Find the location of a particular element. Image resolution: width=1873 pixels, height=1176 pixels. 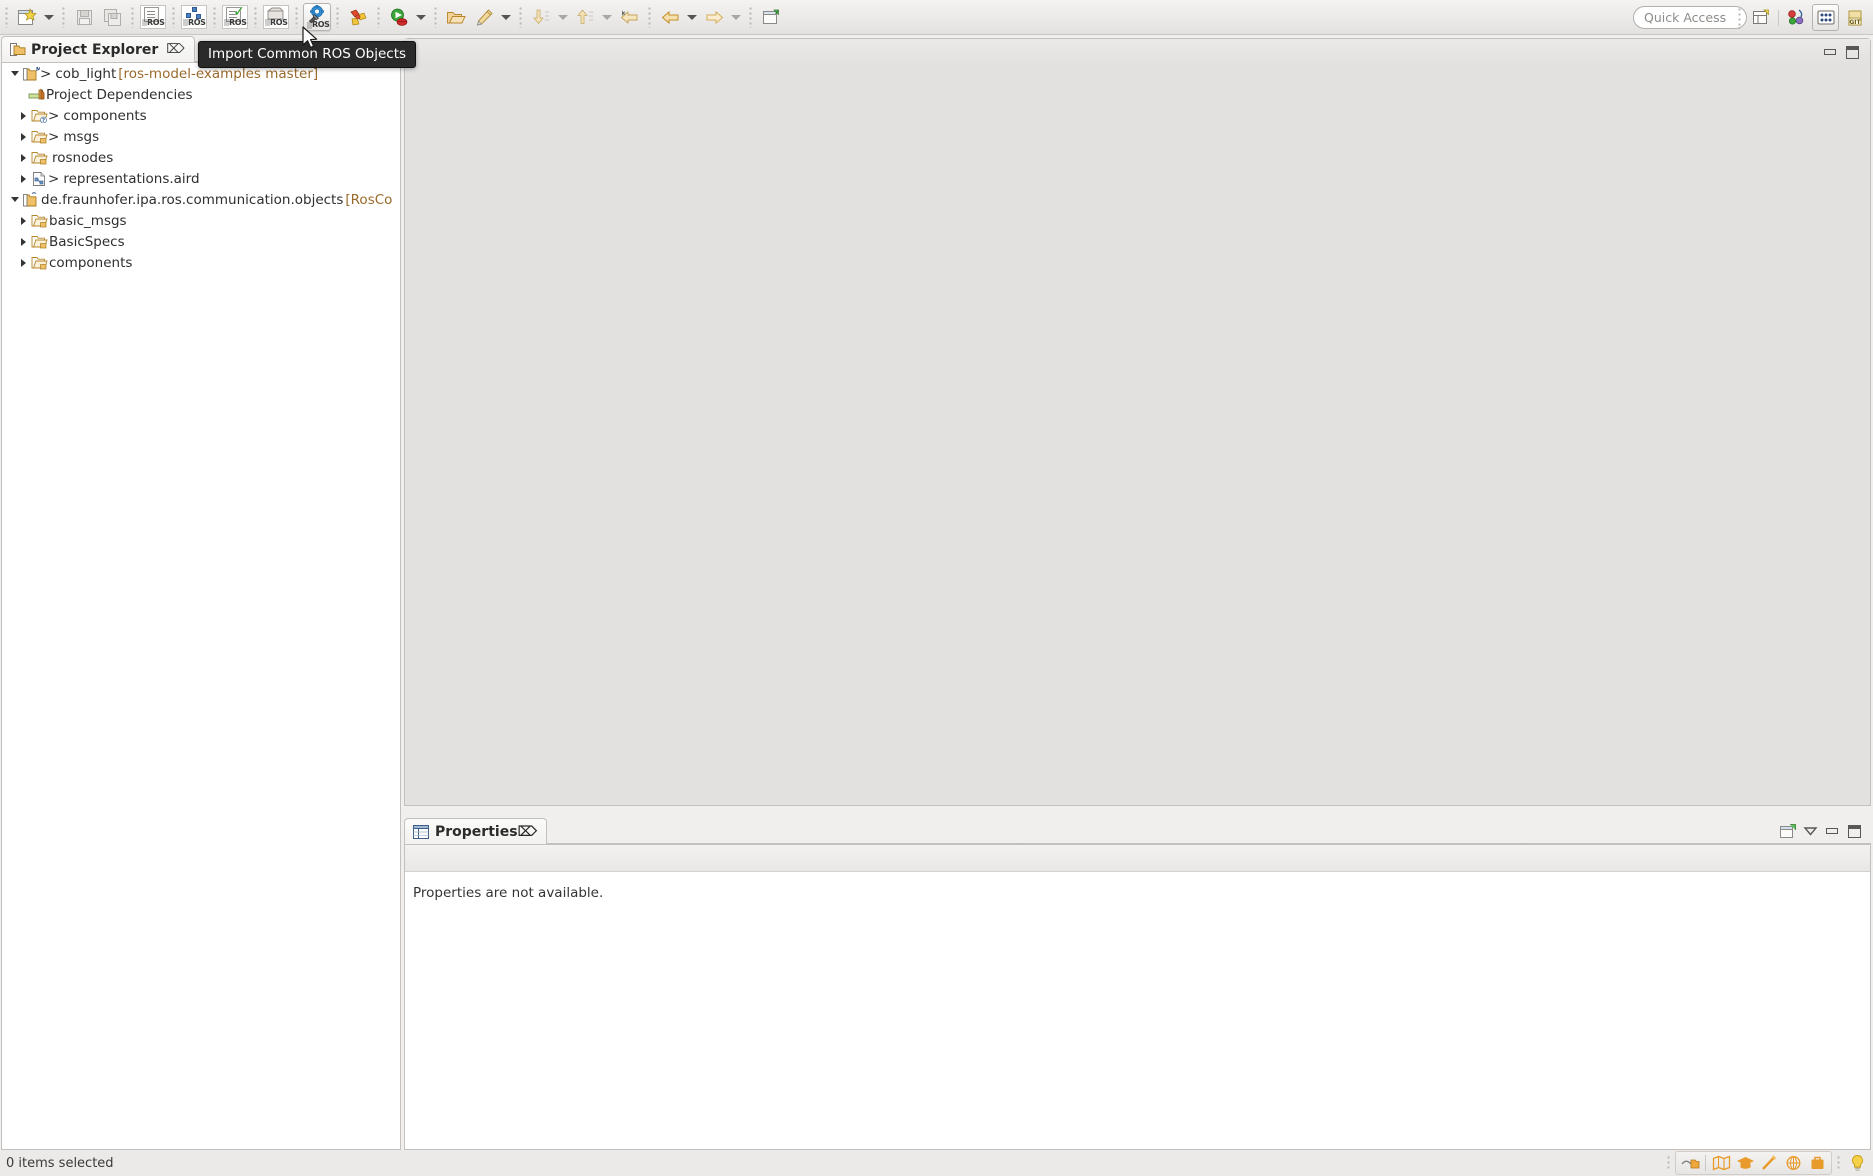

properties-menu-button is located at coordinates (1810, 831).